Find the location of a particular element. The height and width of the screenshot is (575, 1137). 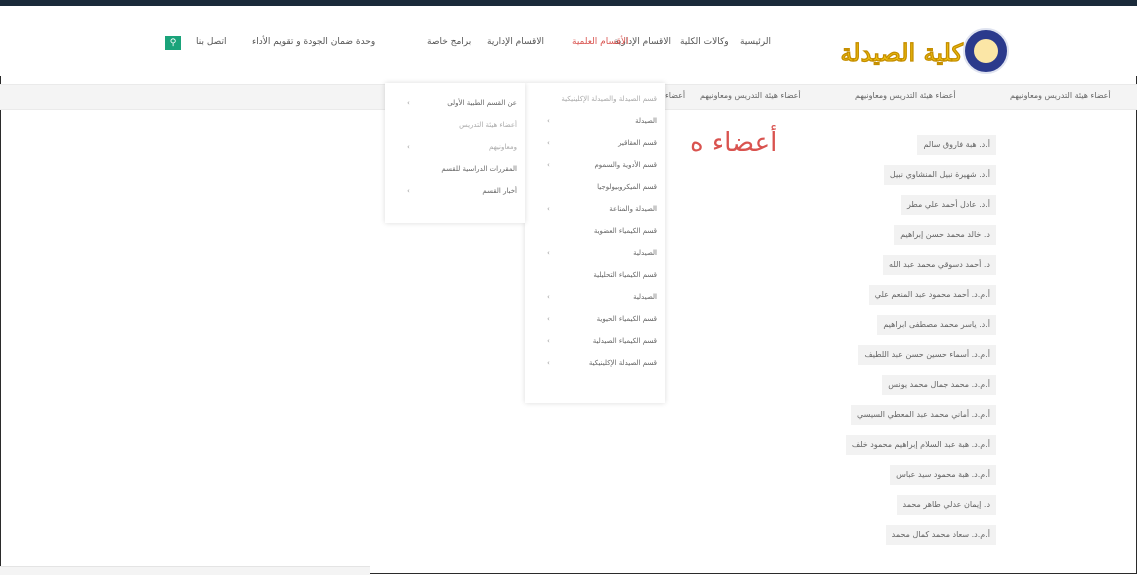

member-link: أ.م.د. محمد جمال محمد يونس is located at coordinates (939, 385).